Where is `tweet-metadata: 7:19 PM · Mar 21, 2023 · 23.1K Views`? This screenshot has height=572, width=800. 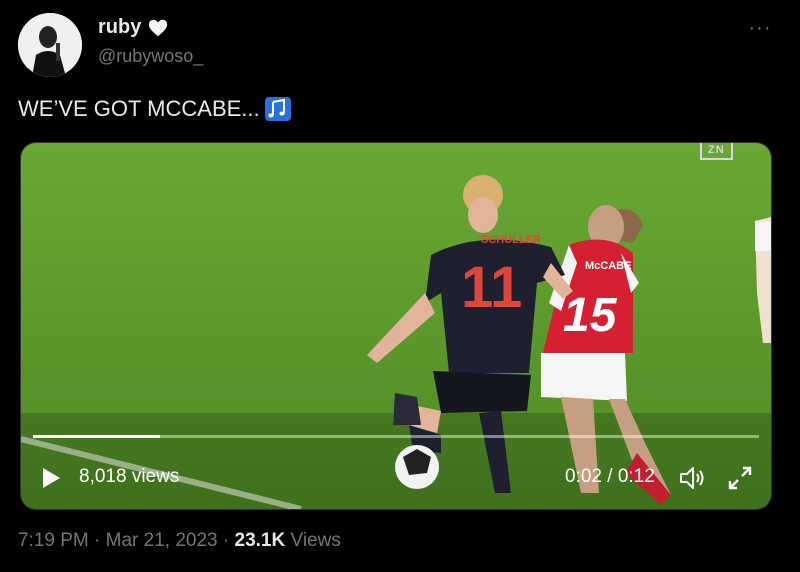 tweet-metadata: 7:19 PM · Mar 21, 2023 · 23.1K Views is located at coordinates (179, 541).